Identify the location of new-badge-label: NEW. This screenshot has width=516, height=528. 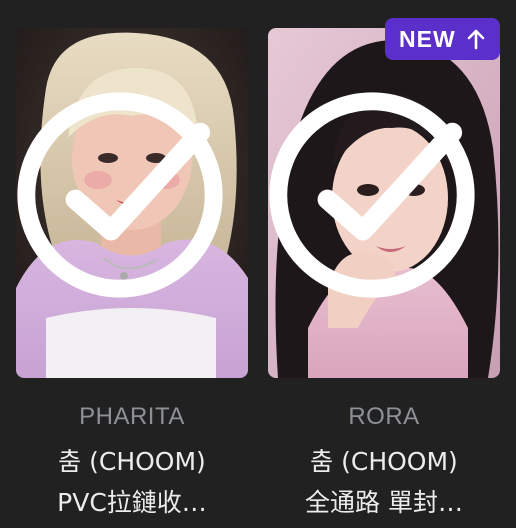
(427, 38).